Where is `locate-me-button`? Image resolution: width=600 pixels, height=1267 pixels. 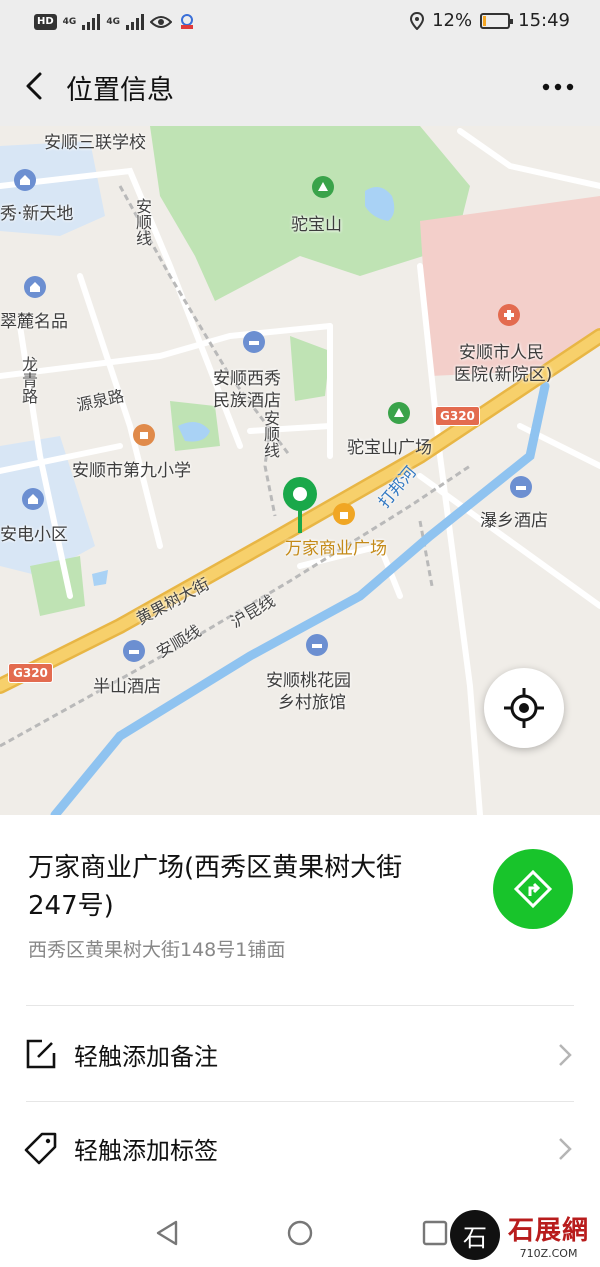
locate-me-button is located at coordinates (524, 708).